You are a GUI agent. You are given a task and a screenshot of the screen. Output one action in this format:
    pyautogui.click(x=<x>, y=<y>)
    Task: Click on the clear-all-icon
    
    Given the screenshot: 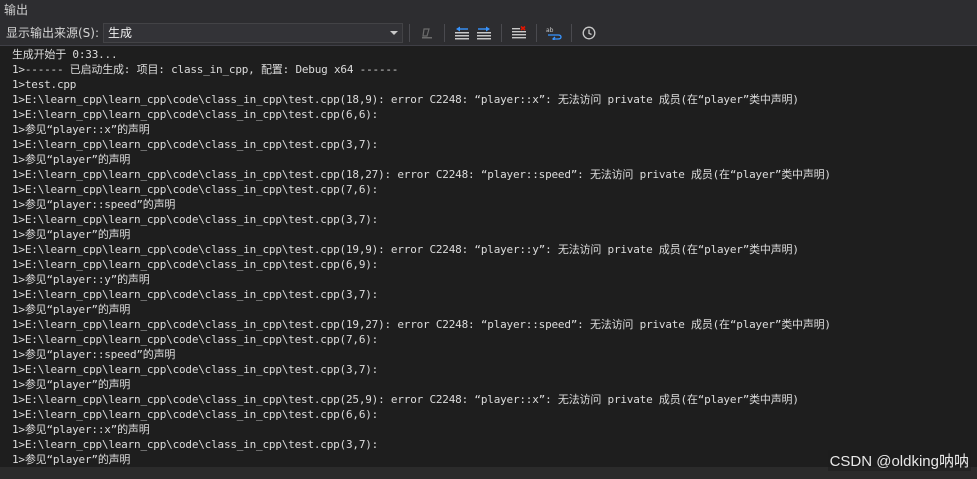 What is the action you would take?
    pyautogui.click(x=519, y=31)
    